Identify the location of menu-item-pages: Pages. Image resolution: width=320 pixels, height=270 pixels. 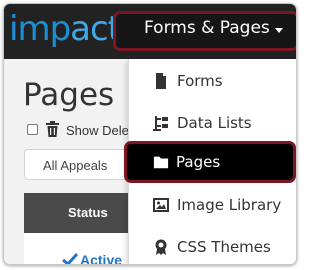
(210, 162).